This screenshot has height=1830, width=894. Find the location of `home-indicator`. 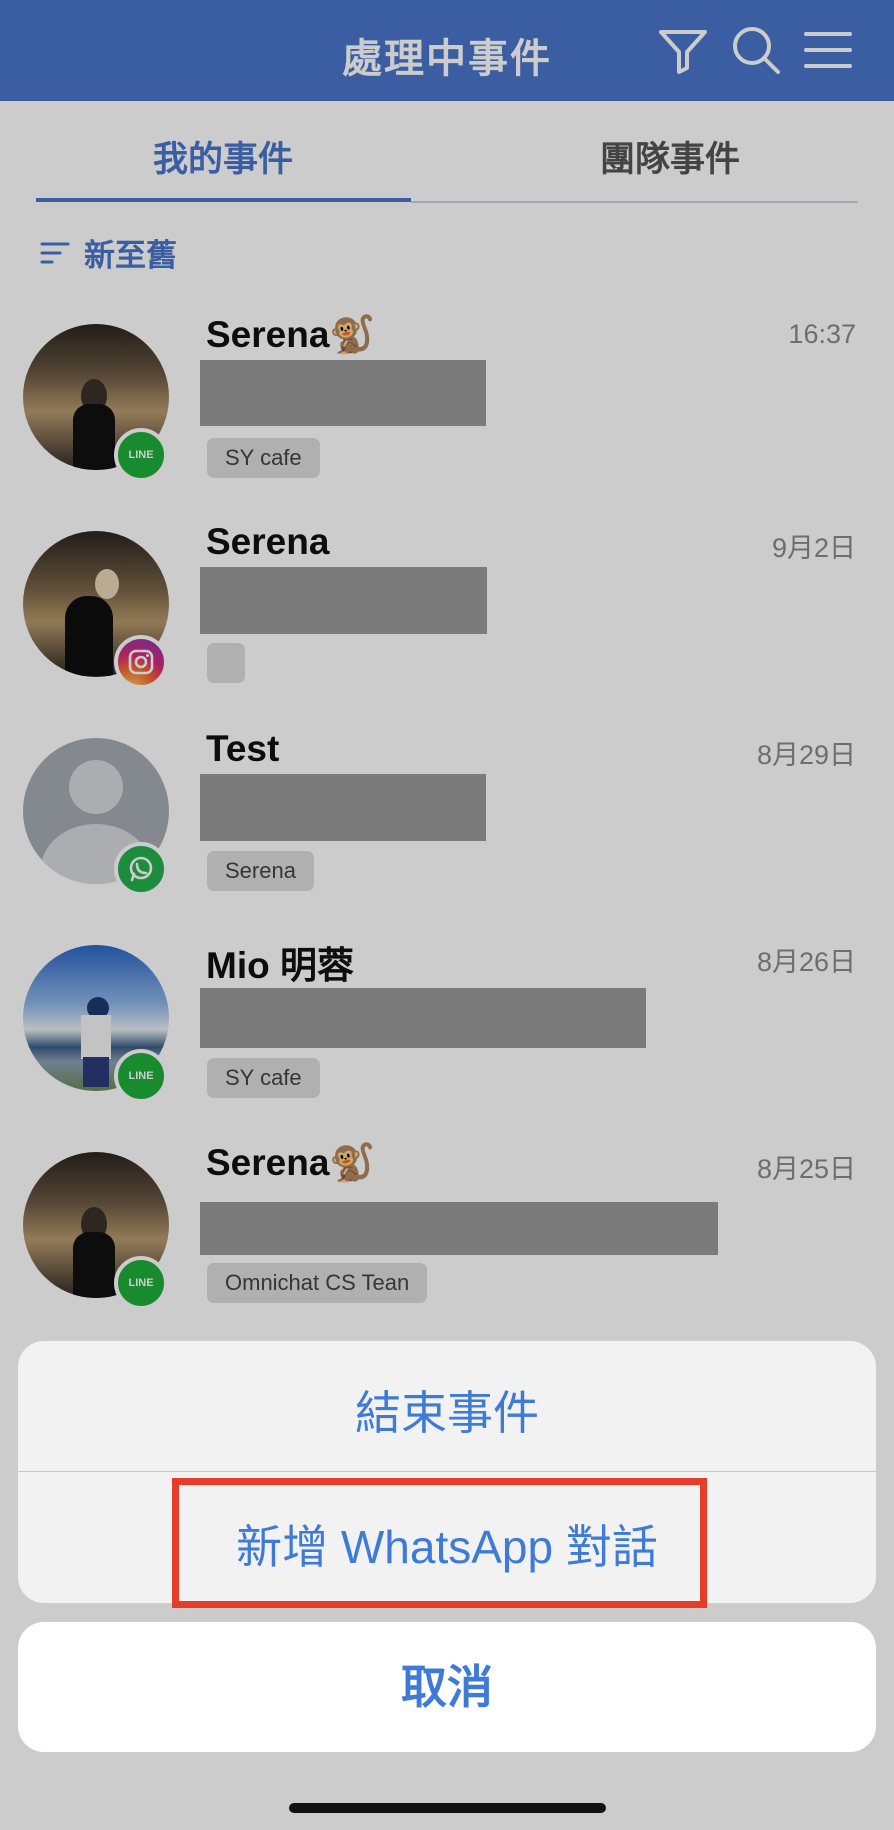

home-indicator is located at coordinates (447, 1808).